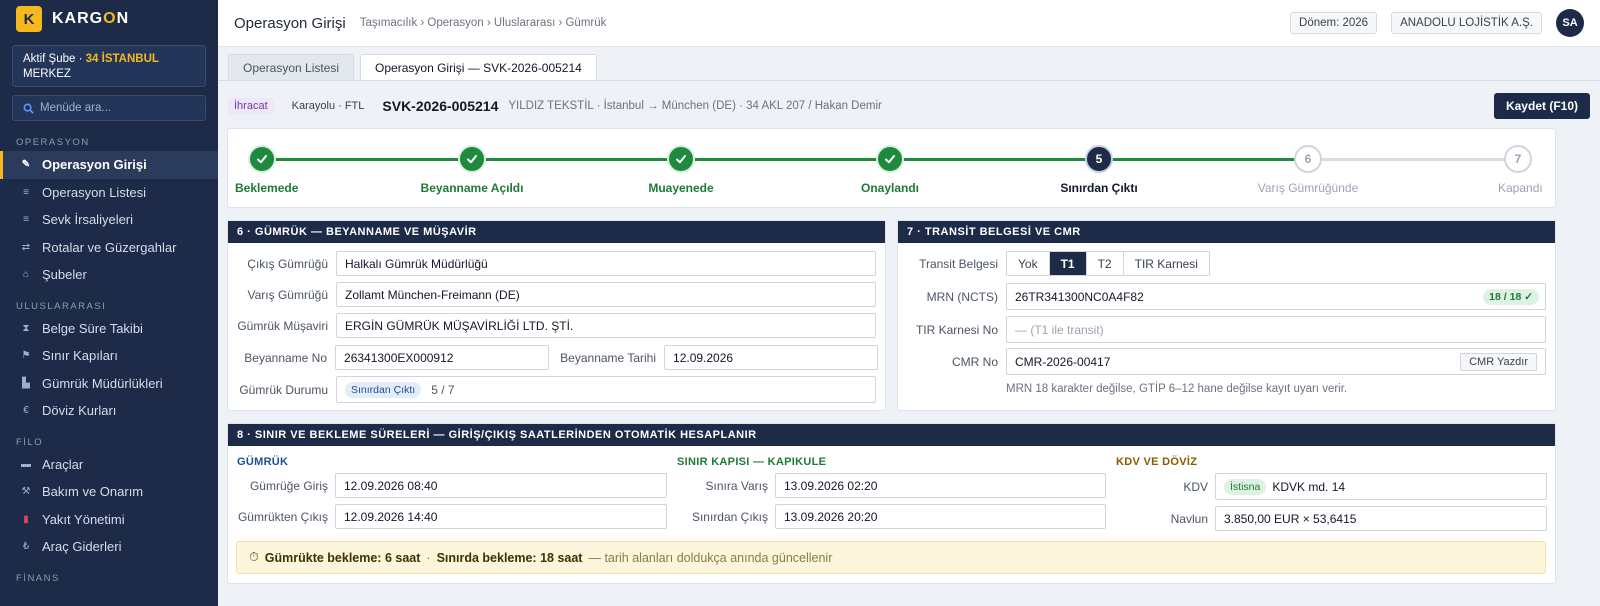  What do you see at coordinates (61, 306) in the screenshot?
I see `nav-section-uluslararasi: ULUSLARARASI` at bounding box center [61, 306].